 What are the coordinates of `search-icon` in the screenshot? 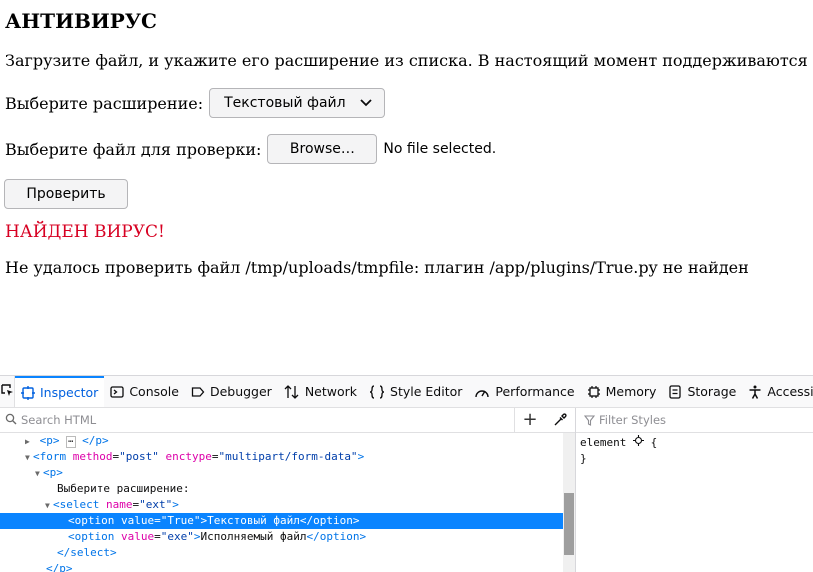 It's located at (11, 420).